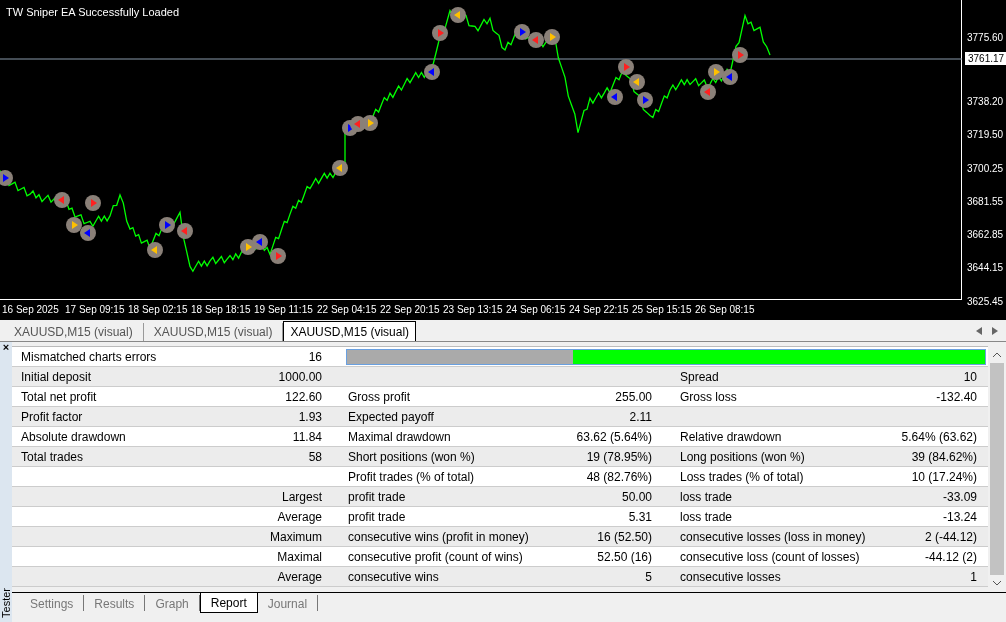 The image size is (1006, 622). Describe the element at coordinates (410, 310) in the screenshot. I see `time-label: 22 Sep 20:15` at that location.